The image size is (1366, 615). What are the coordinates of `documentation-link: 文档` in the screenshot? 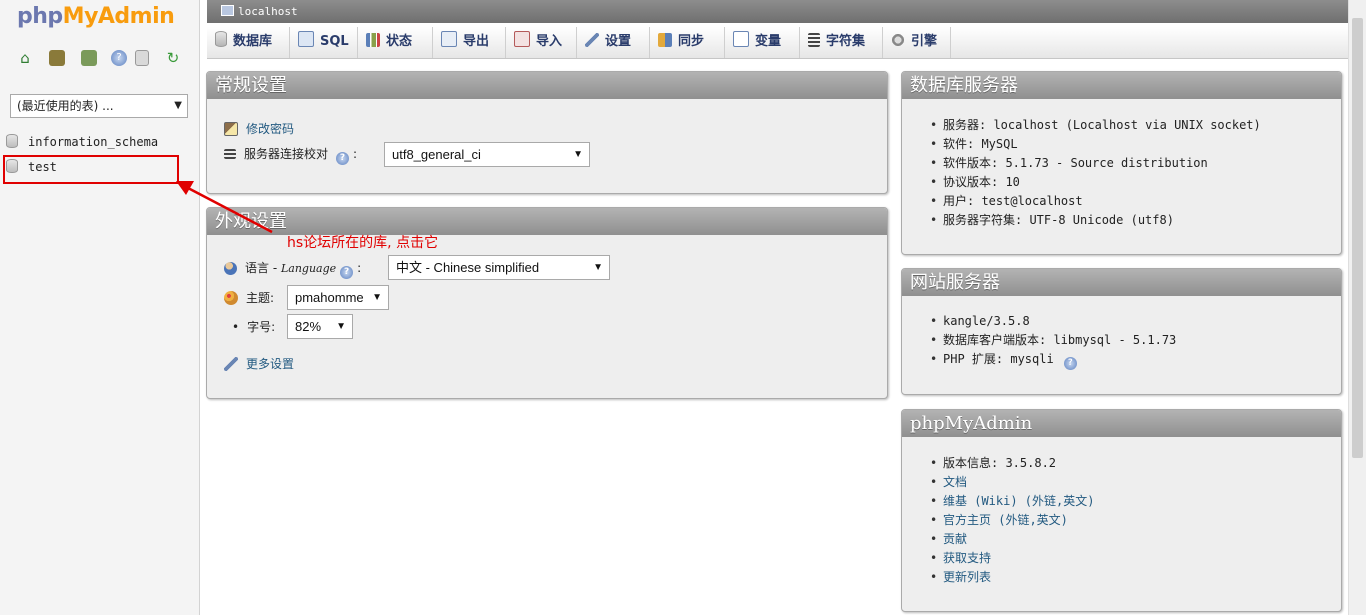 It's located at (1012, 482).